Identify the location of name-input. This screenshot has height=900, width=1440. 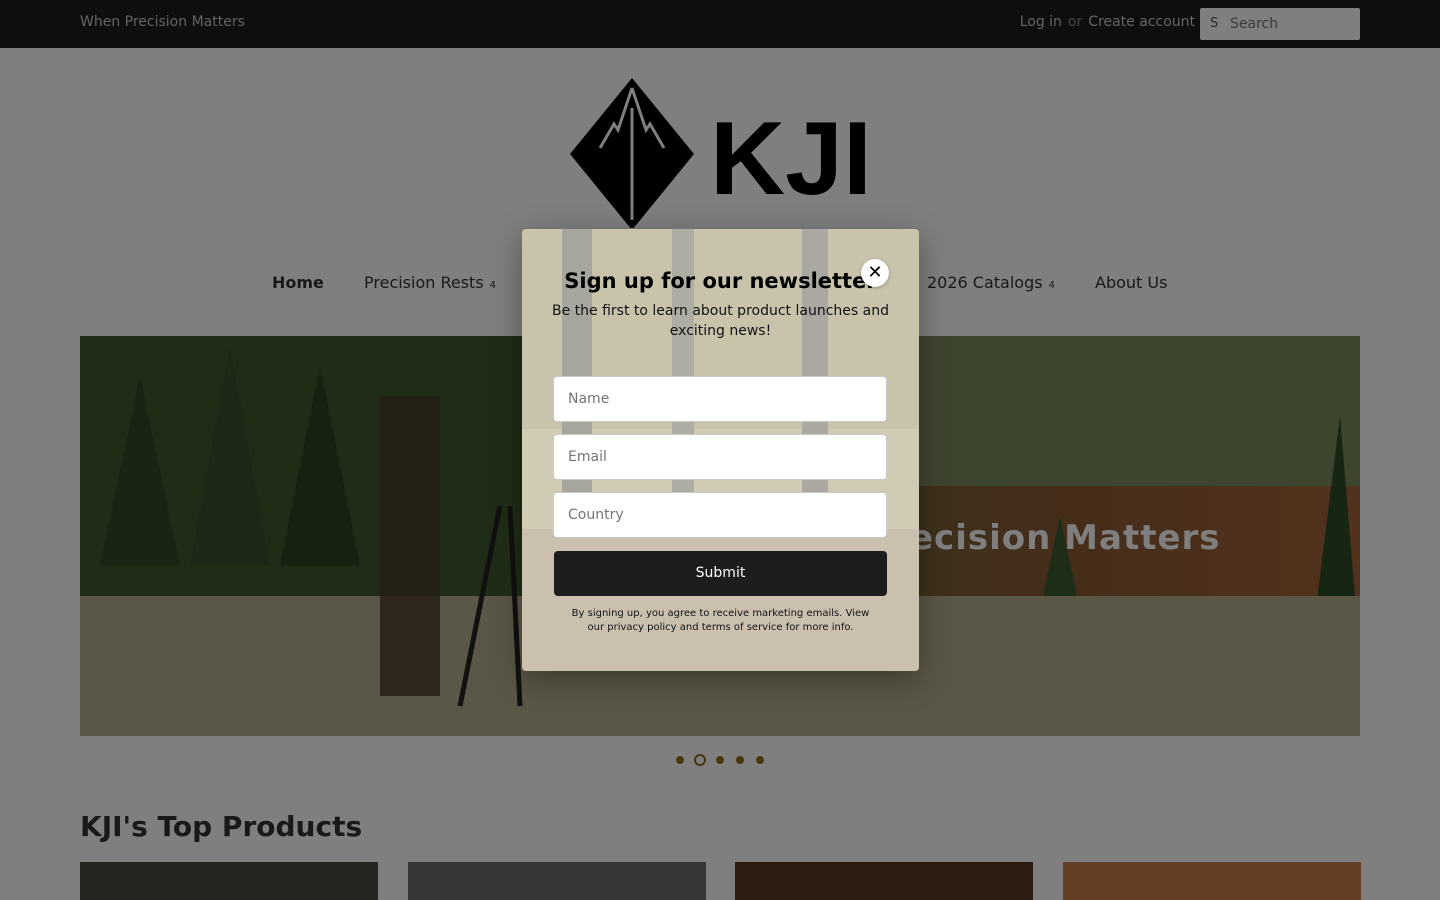
(718, 399).